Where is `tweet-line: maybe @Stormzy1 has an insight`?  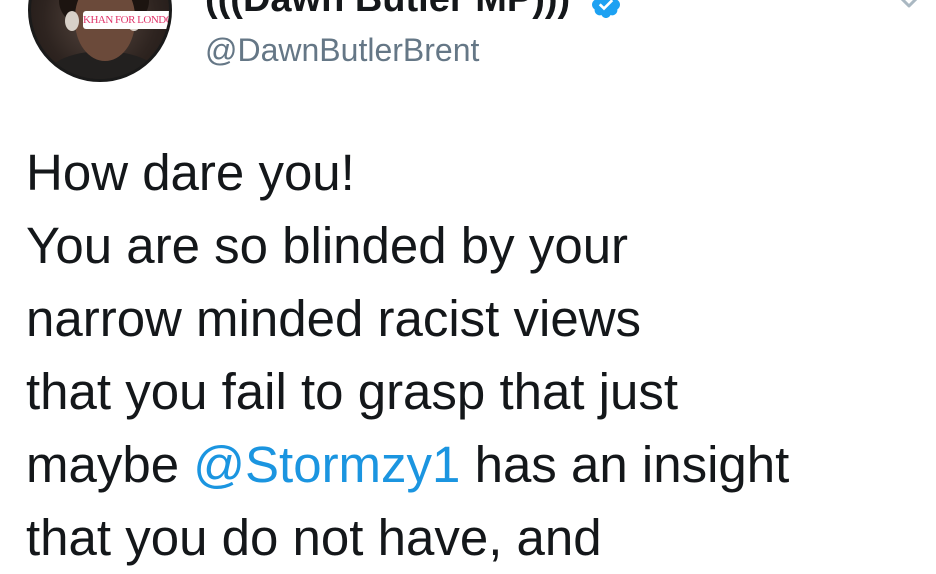
tweet-line: maybe @Stormzy1 has an insight is located at coordinates (476, 464).